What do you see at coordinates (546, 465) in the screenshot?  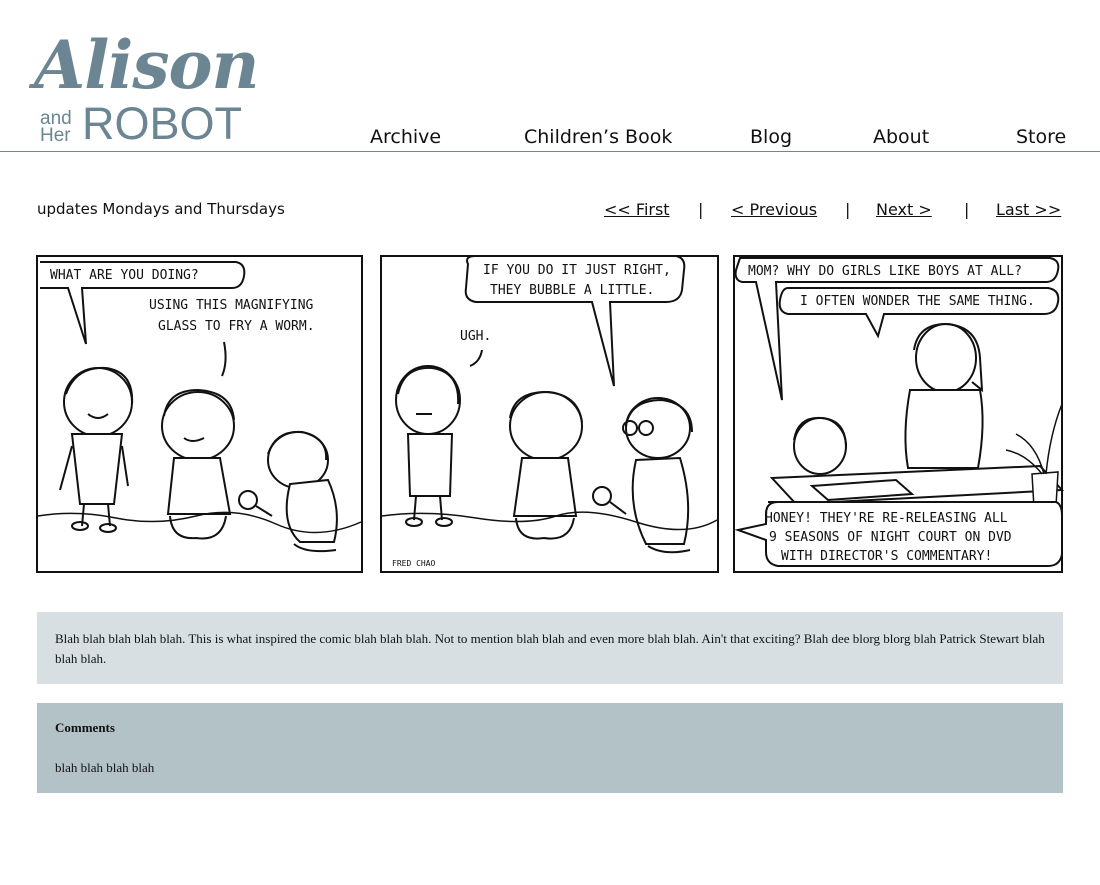 I see `boy-figure` at bounding box center [546, 465].